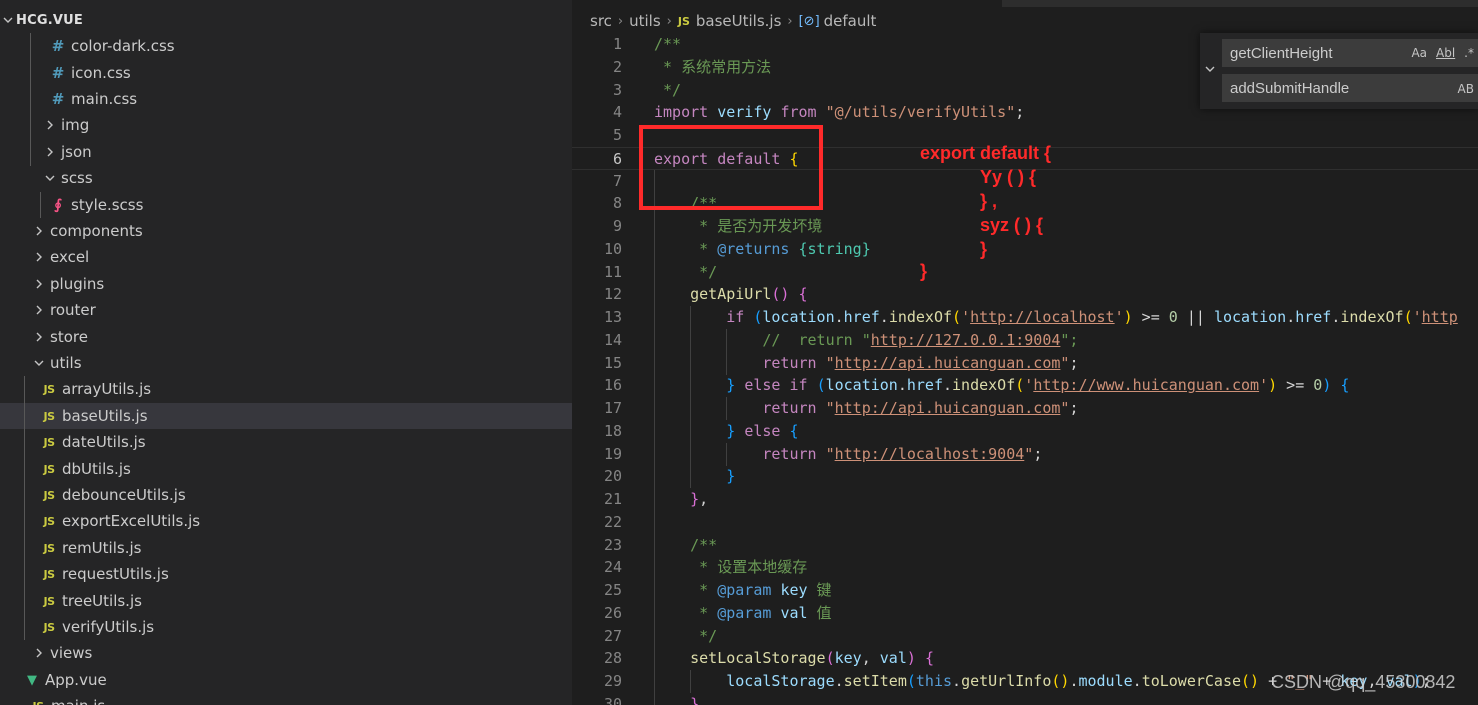  I want to click on code-line: 19 return "http://localhost:9004";, so click(1025, 454).